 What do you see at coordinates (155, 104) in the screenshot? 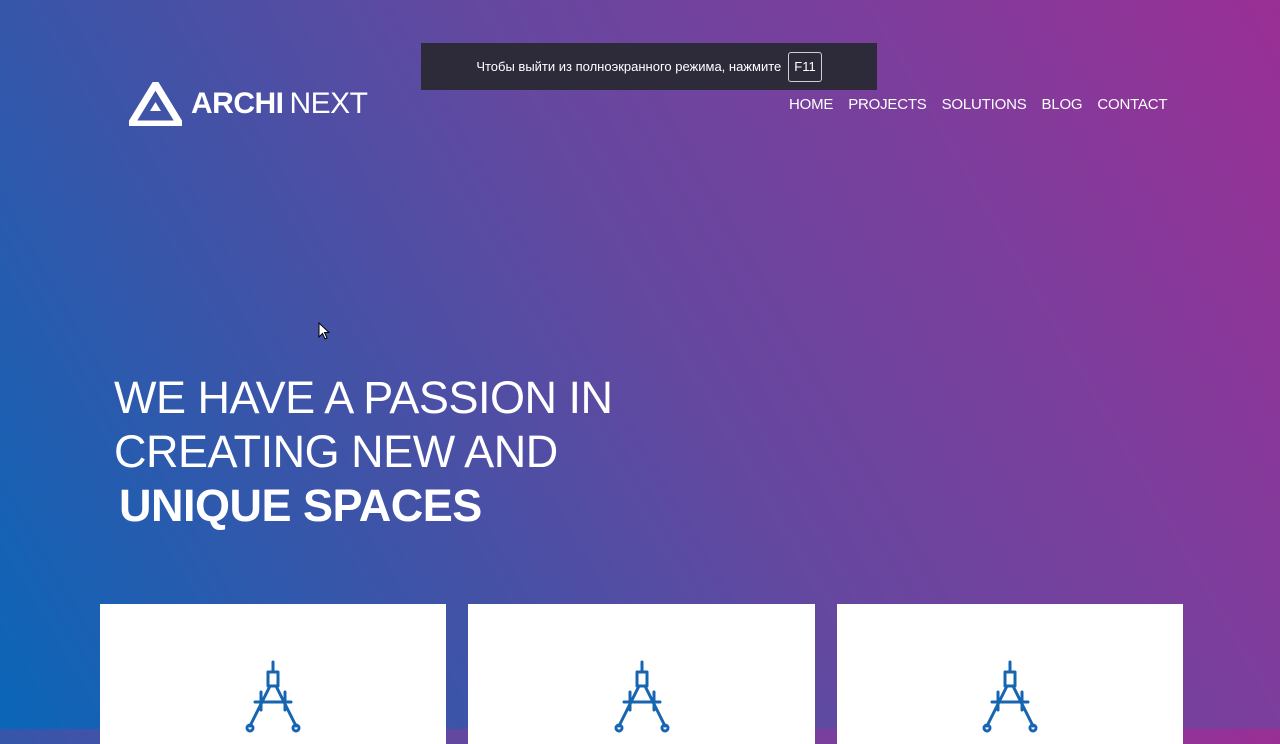
I see `triangle-logo-icon` at bounding box center [155, 104].